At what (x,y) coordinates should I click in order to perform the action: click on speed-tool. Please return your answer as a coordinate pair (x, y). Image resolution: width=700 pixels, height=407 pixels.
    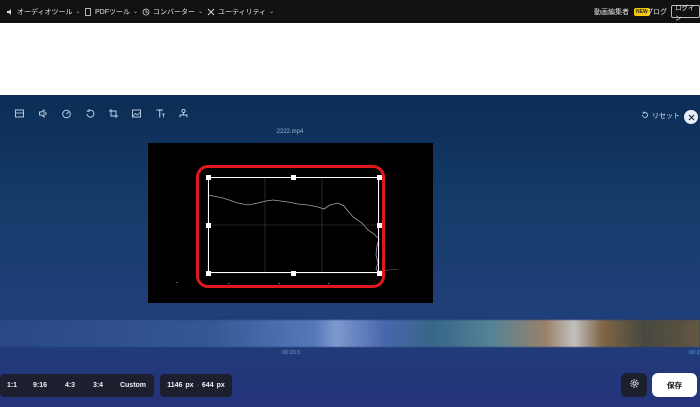
    Looking at the image, I should click on (66, 115).